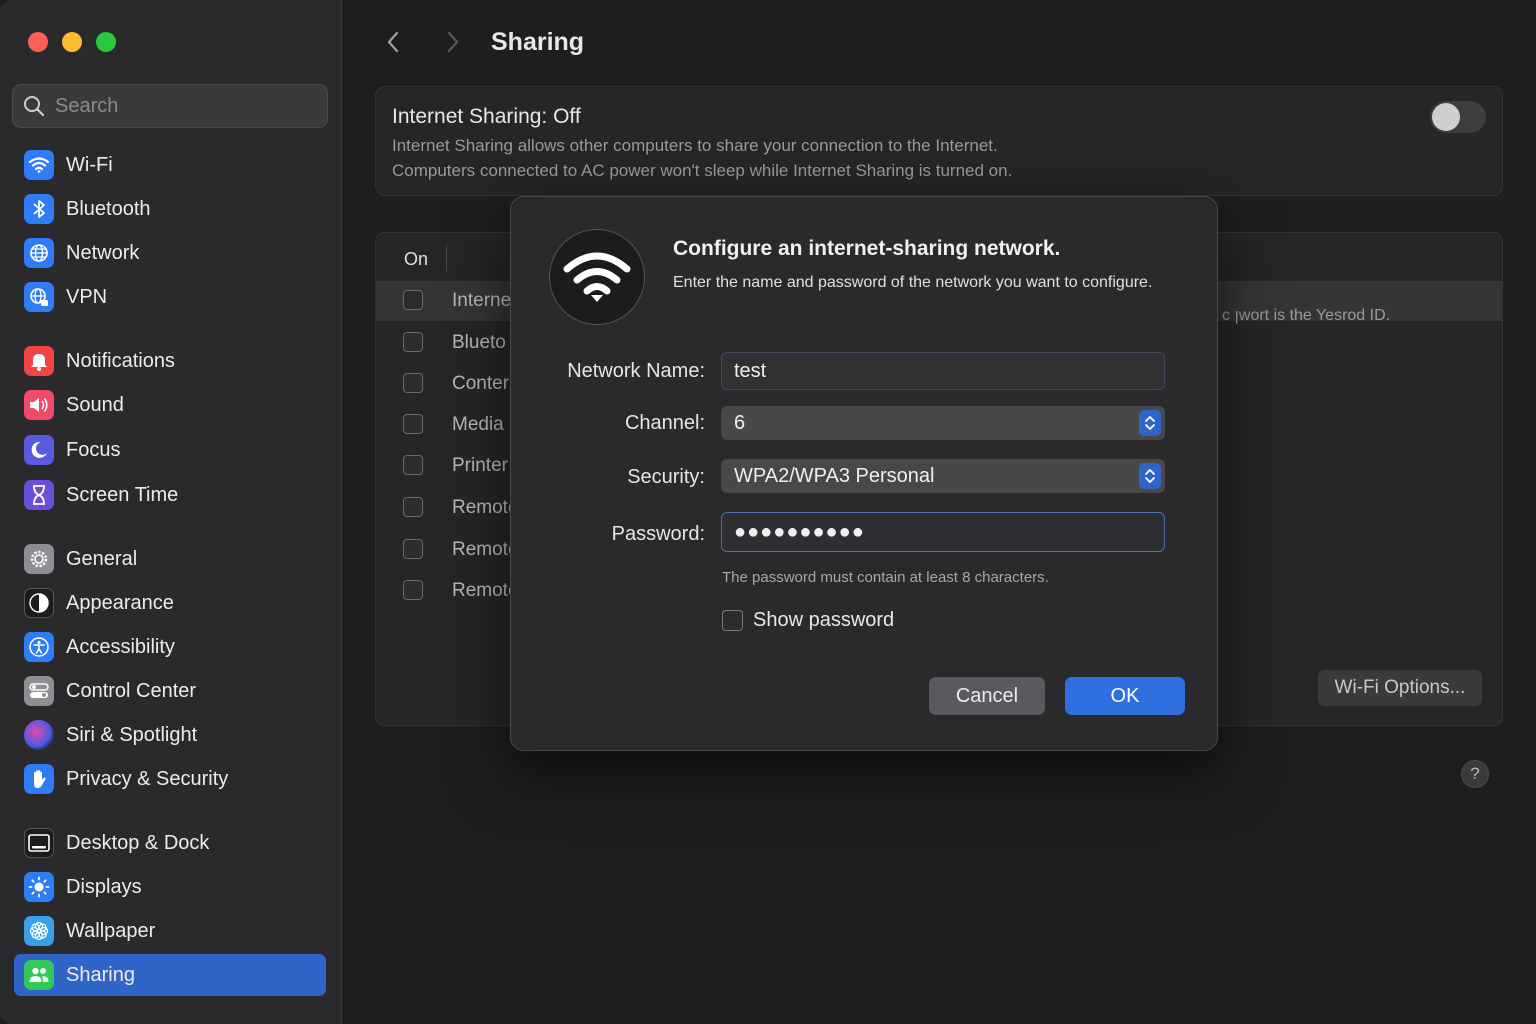  I want to click on vpn-globe-icon, so click(39, 297).